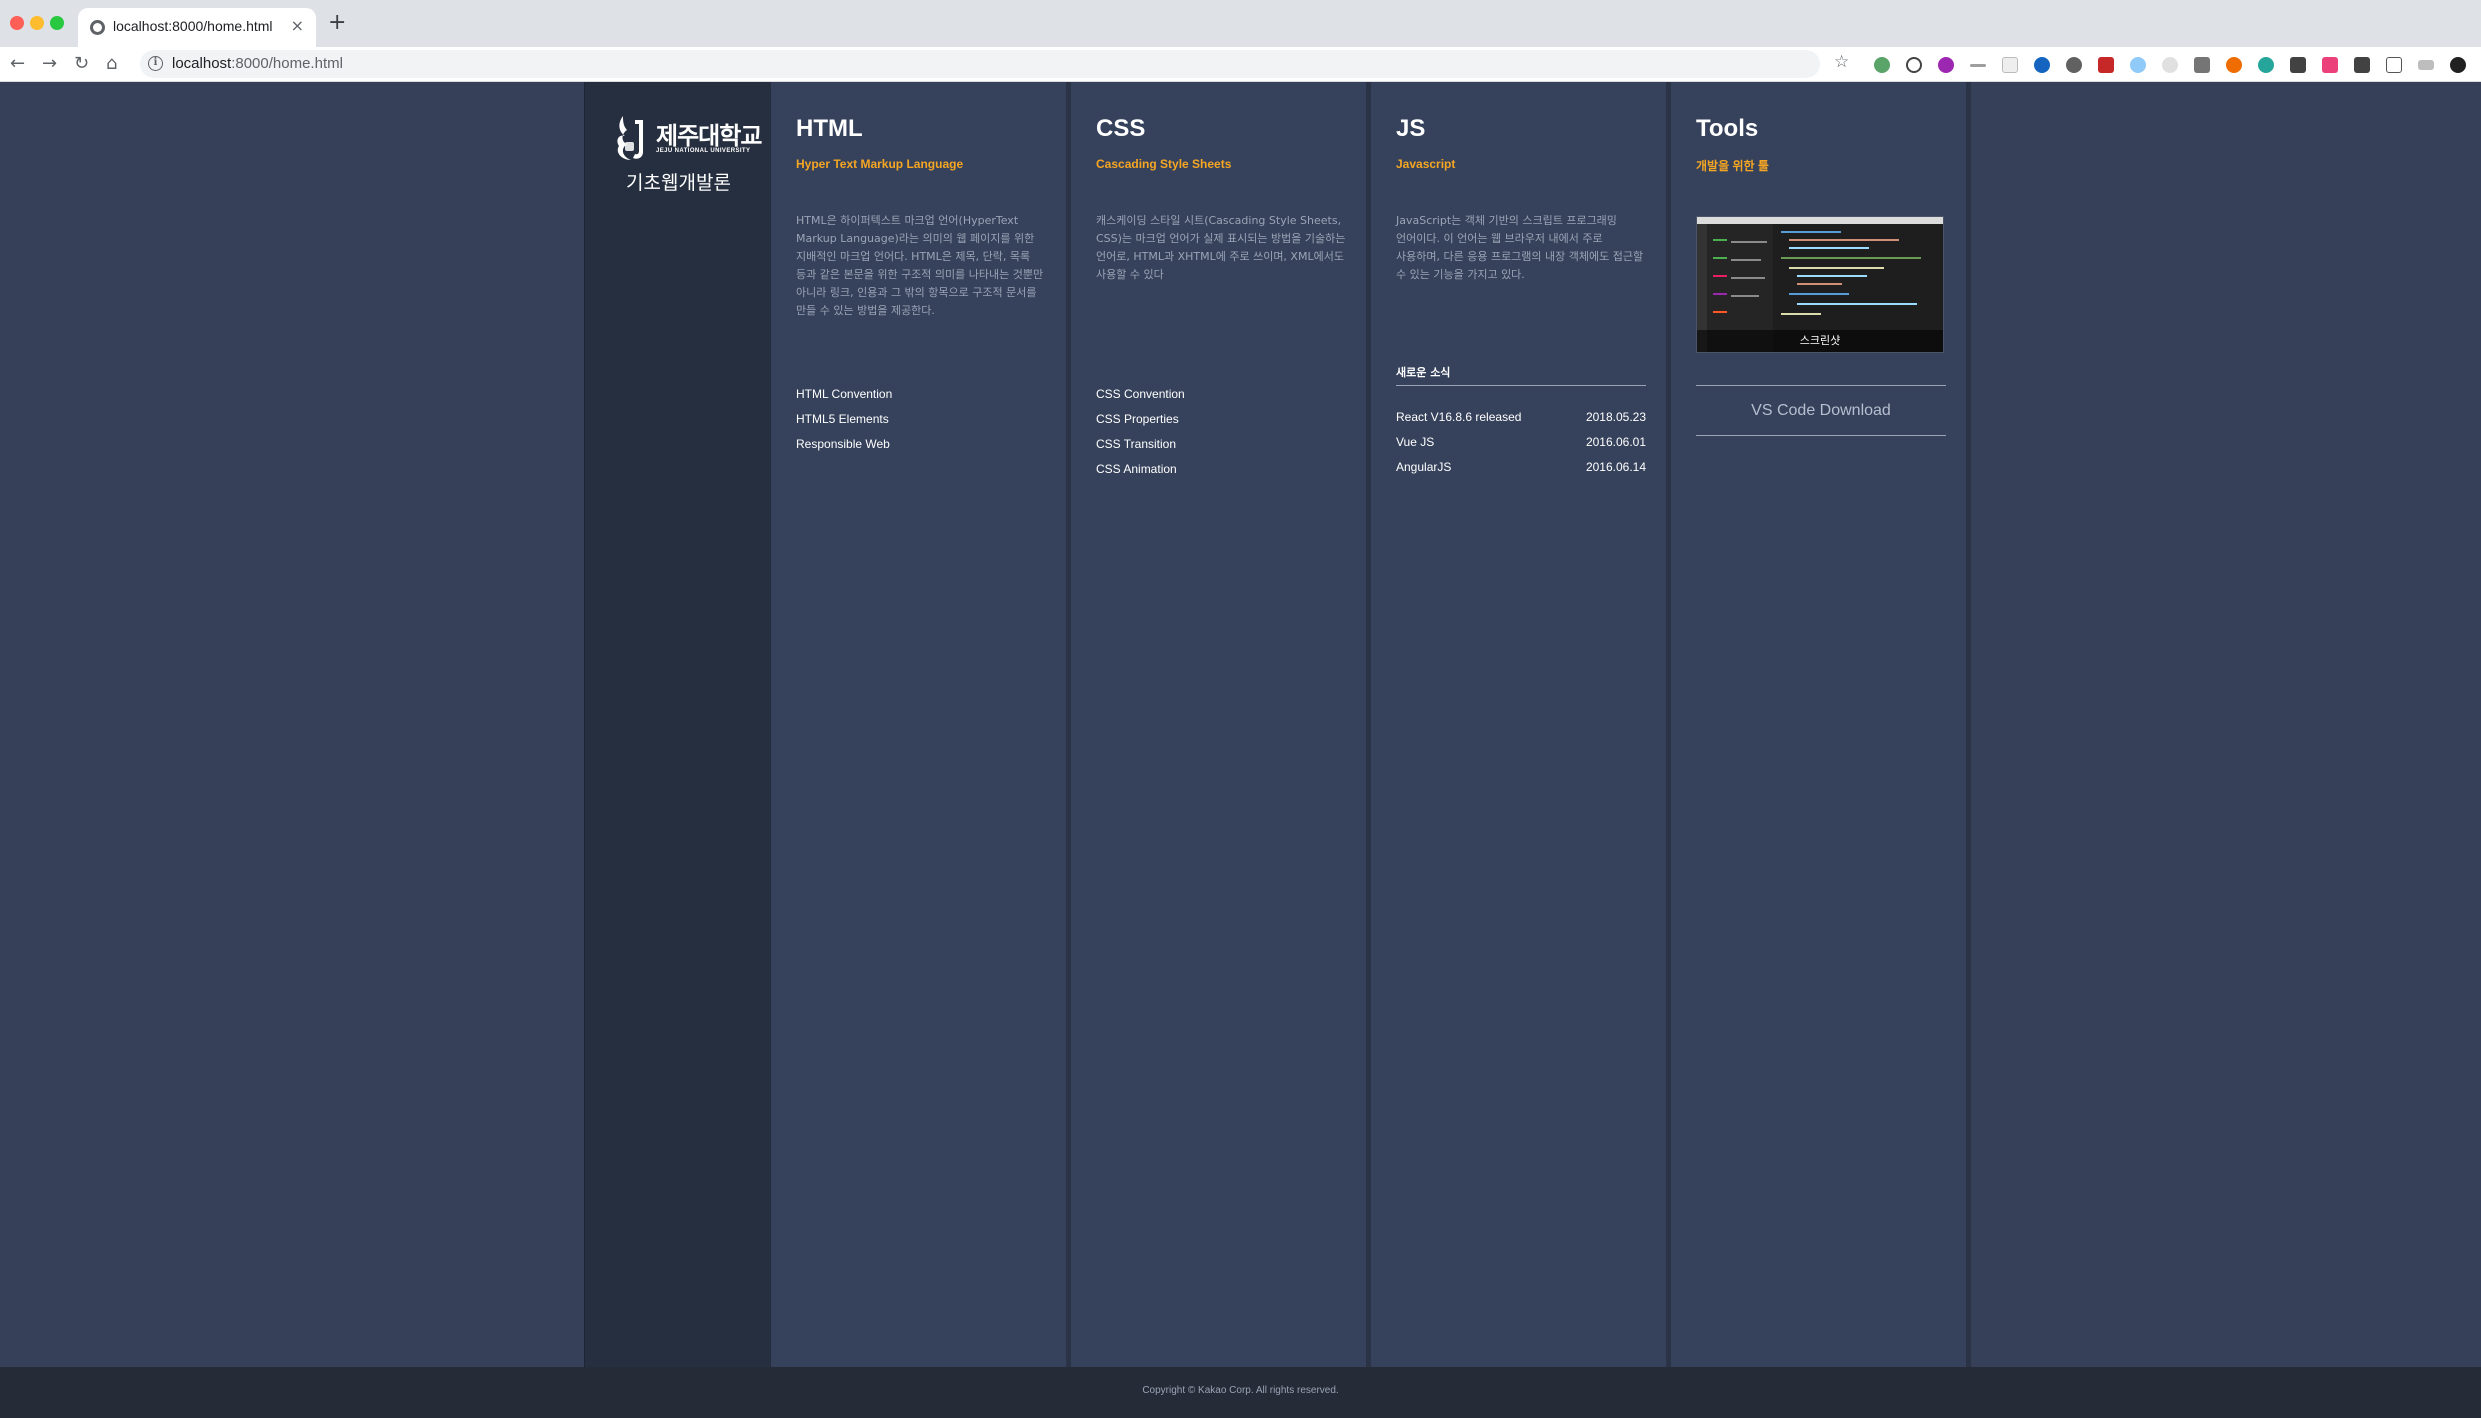 The width and height of the screenshot is (2481, 1418). What do you see at coordinates (1164, 164) in the screenshot?
I see `column-subtitle: Cascading Style Sheets` at bounding box center [1164, 164].